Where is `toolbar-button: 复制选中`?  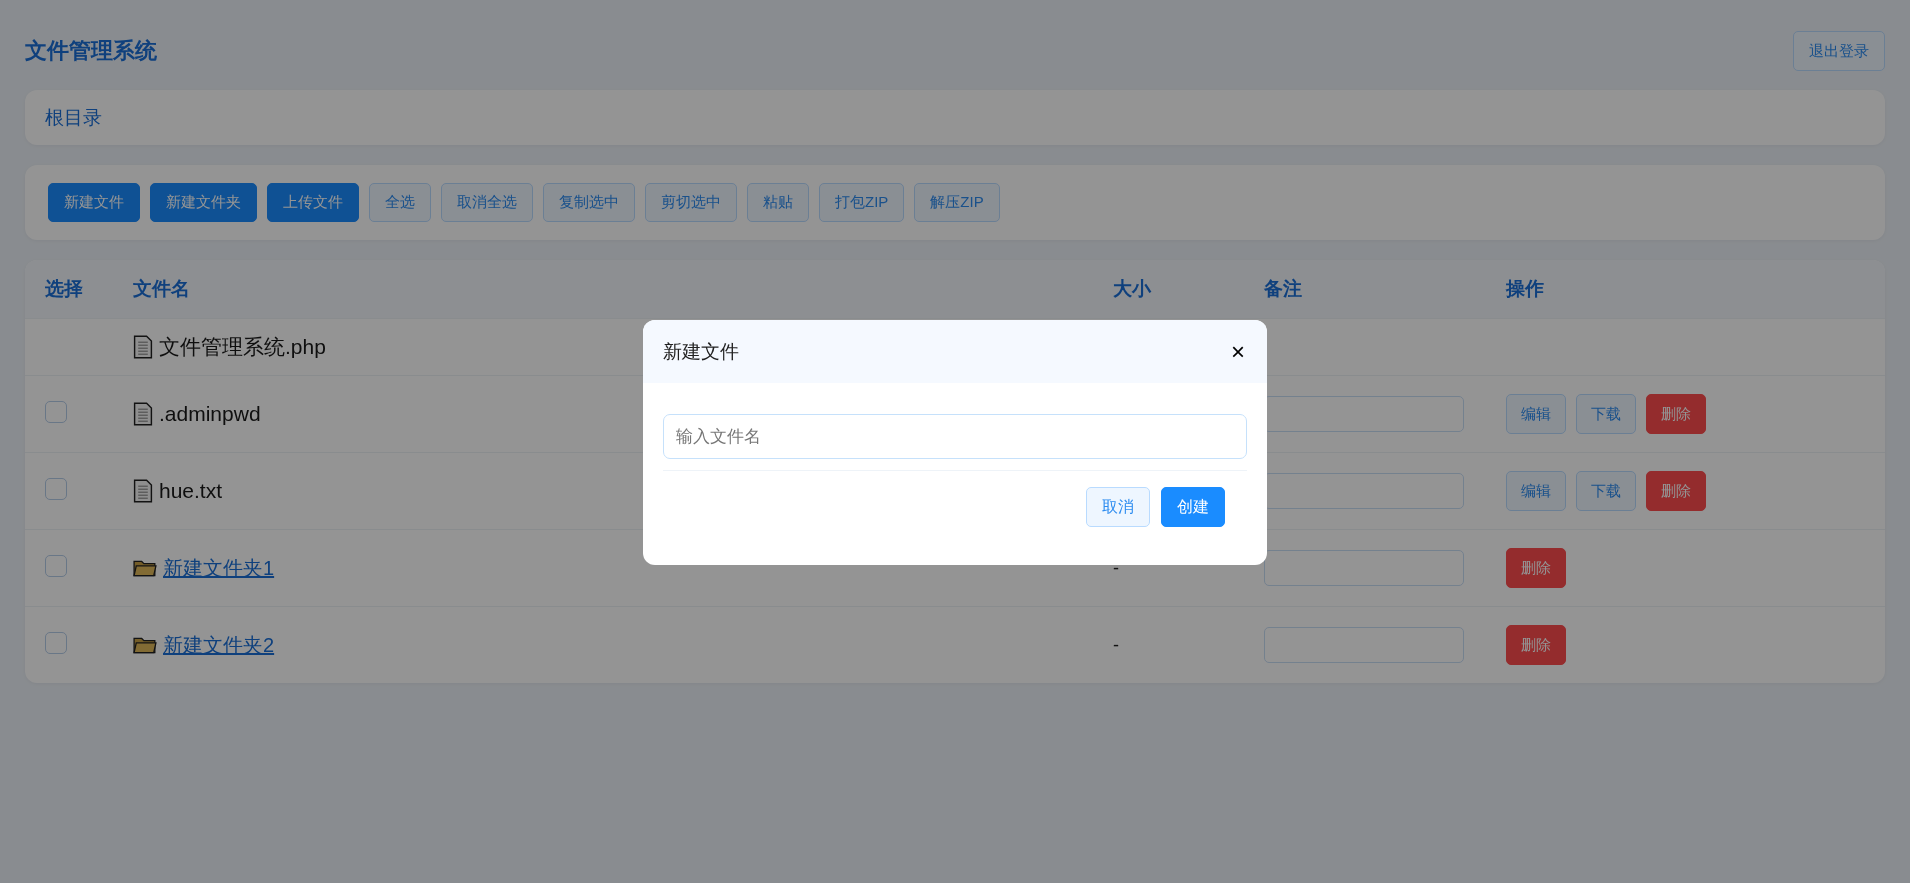
toolbar-button: 复制选中 is located at coordinates (589, 202).